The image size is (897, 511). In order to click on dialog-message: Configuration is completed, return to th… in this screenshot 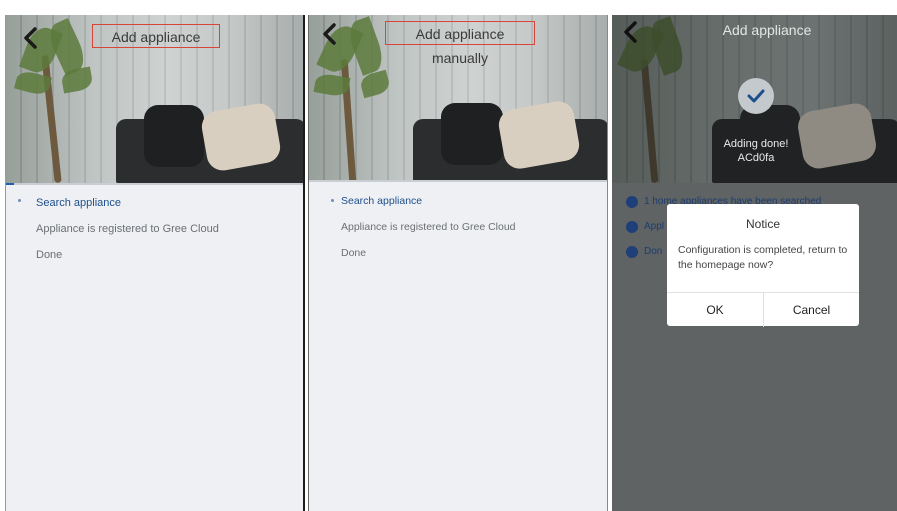, I will do `click(763, 257)`.